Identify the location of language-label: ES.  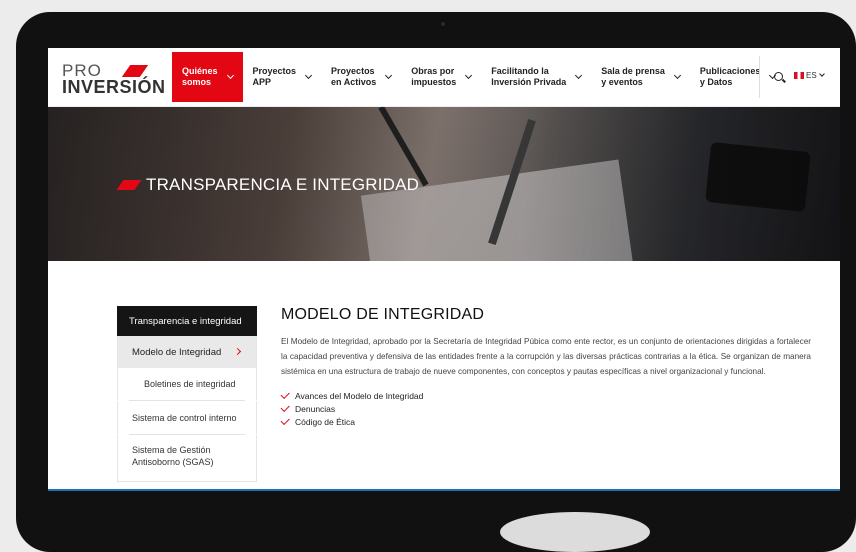
(811, 75).